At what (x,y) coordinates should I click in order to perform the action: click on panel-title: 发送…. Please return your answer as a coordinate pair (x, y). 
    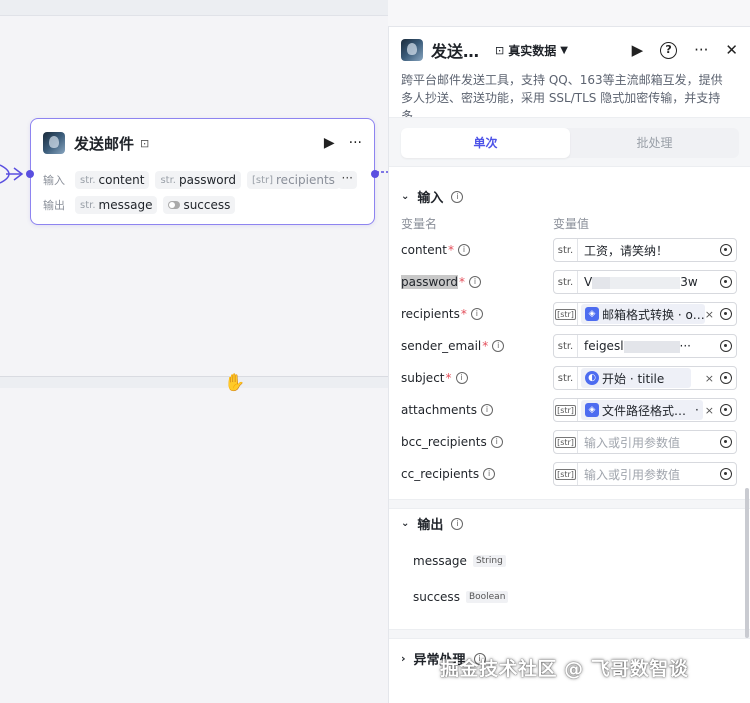
    Looking at the image, I should click on (455, 50).